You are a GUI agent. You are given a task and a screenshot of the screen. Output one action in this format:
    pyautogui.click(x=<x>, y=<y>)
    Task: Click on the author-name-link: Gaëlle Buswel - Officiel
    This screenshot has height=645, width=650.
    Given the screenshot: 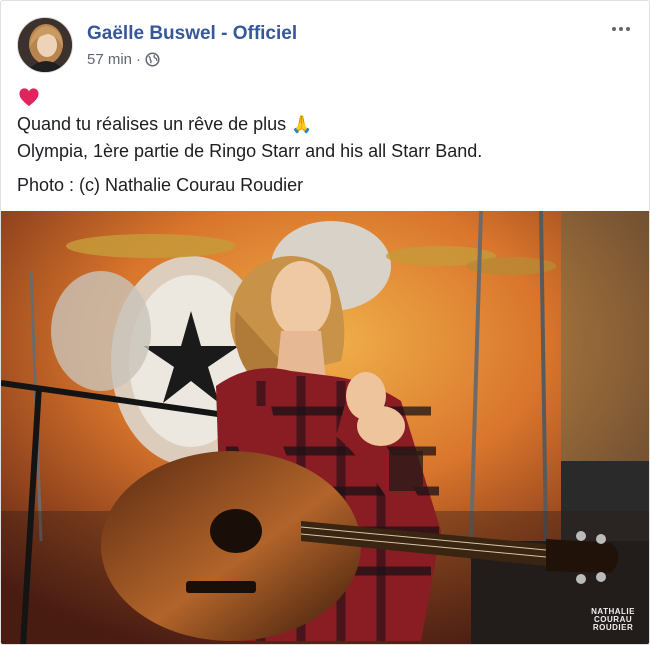 What is the action you would take?
    pyautogui.click(x=192, y=34)
    